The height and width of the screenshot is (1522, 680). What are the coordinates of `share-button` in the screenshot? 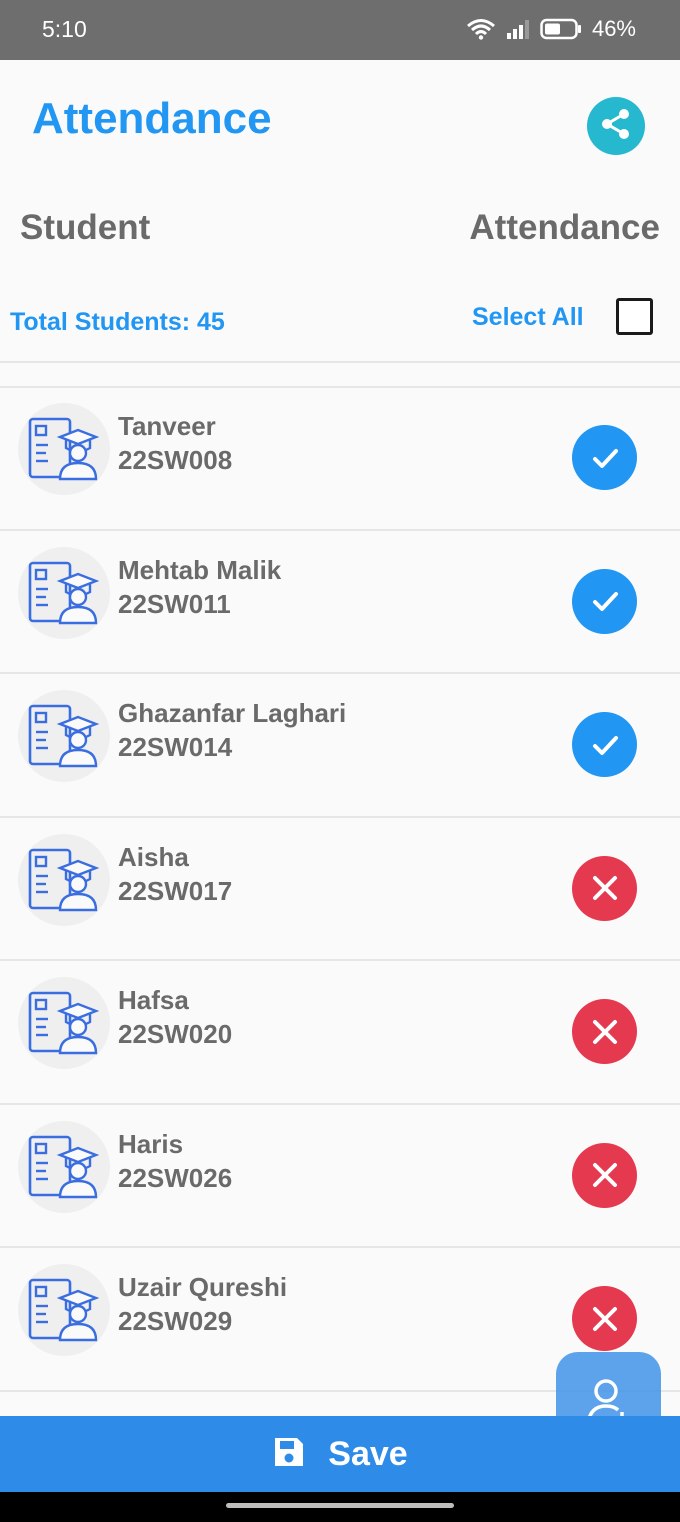 It's located at (616, 126).